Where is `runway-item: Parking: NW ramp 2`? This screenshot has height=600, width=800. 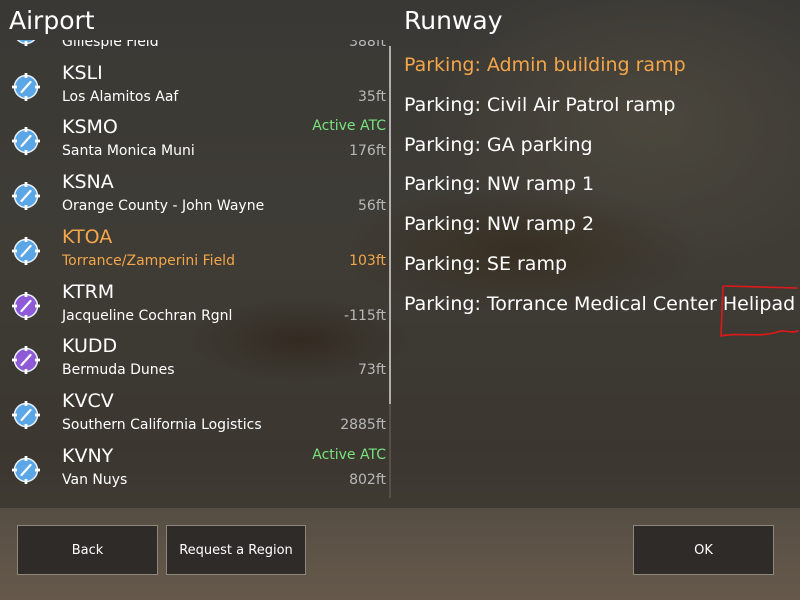 runway-item: Parking: NW ramp 2 is located at coordinates (499, 224).